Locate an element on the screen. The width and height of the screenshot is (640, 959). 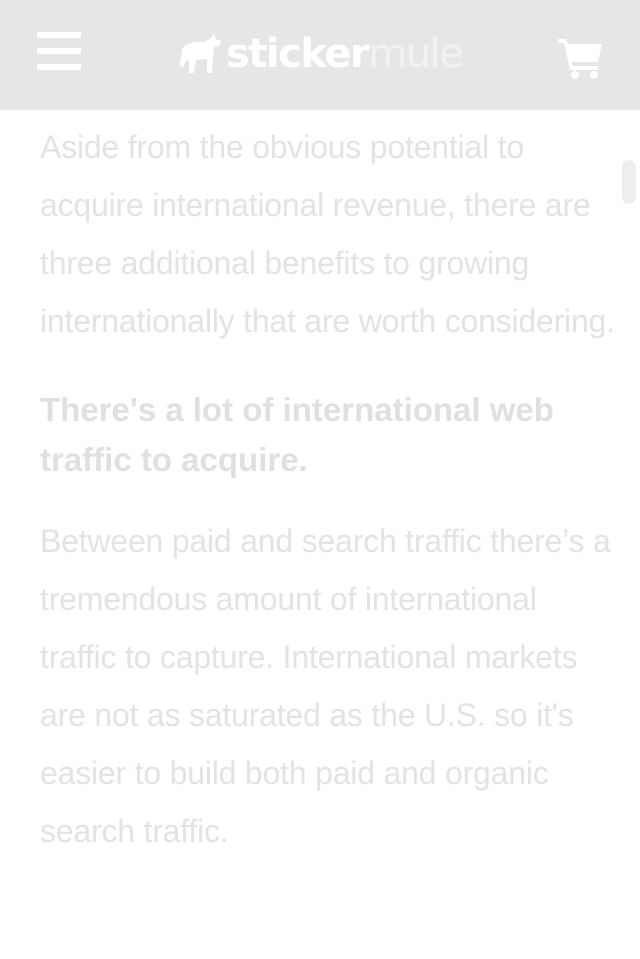
logo-wordmark: stickermule is located at coordinates (345, 54).